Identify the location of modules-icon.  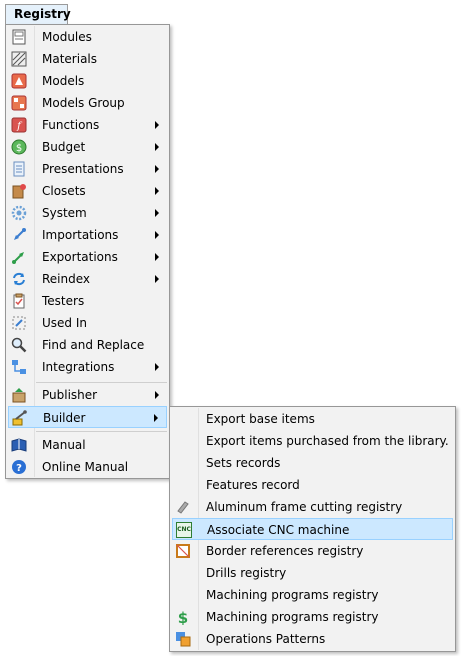
(19, 37).